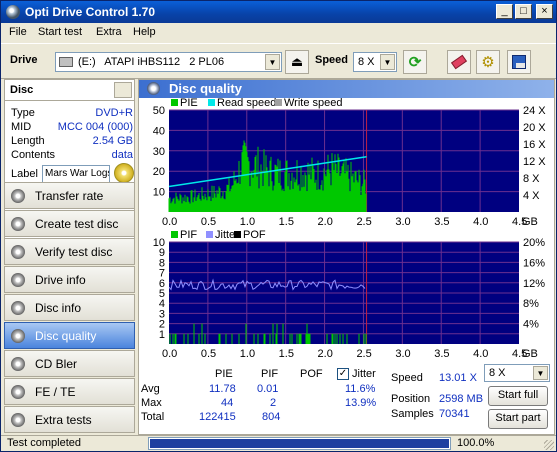 The height and width of the screenshot is (452, 557). I want to click on nav-verify-test-disc: Verify test disc, so click(69, 251).